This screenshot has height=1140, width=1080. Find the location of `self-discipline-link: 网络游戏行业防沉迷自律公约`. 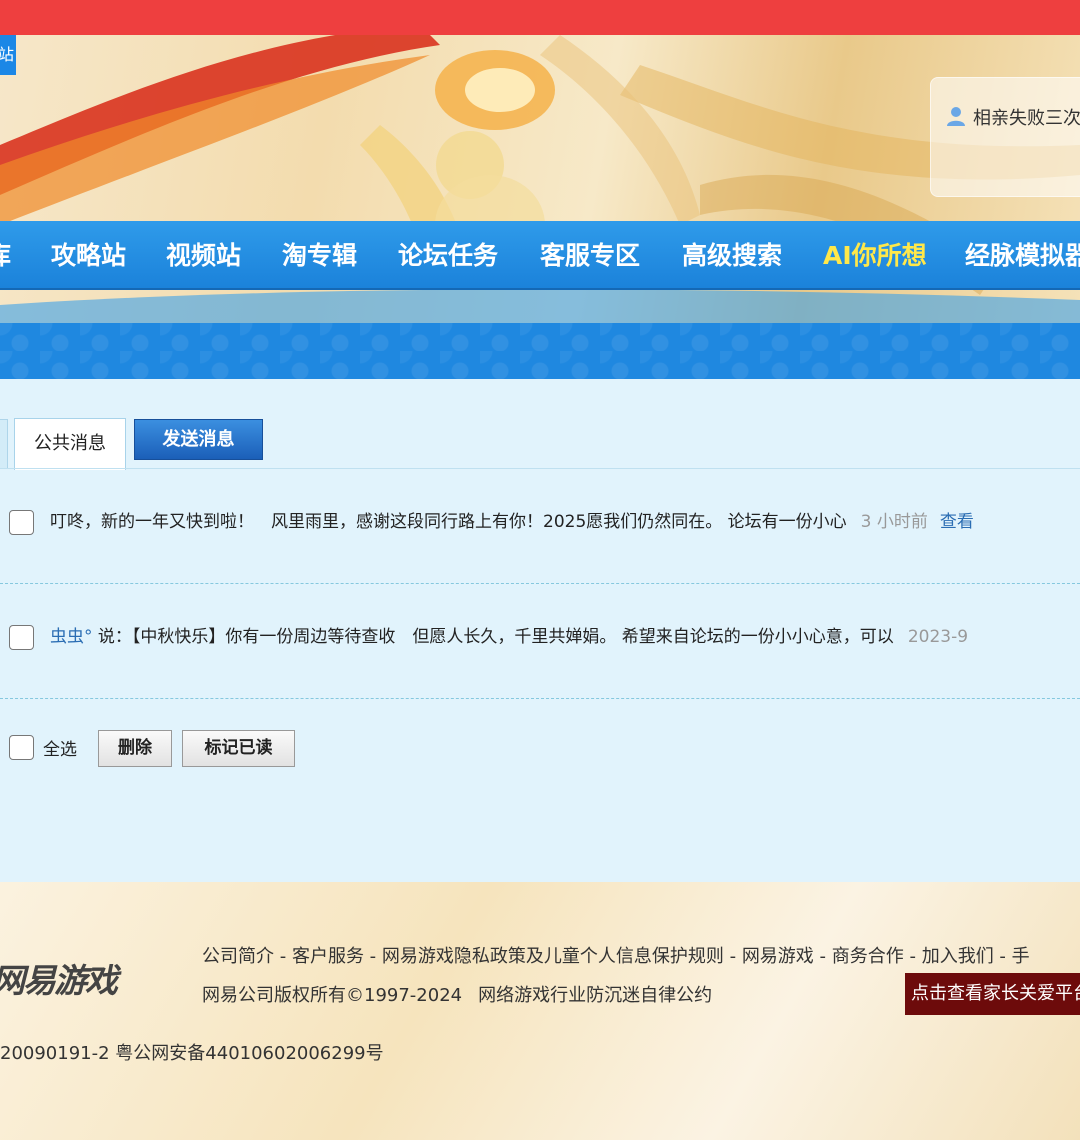

self-discipline-link: 网络游戏行业防沉迷自律公约 is located at coordinates (595, 995).